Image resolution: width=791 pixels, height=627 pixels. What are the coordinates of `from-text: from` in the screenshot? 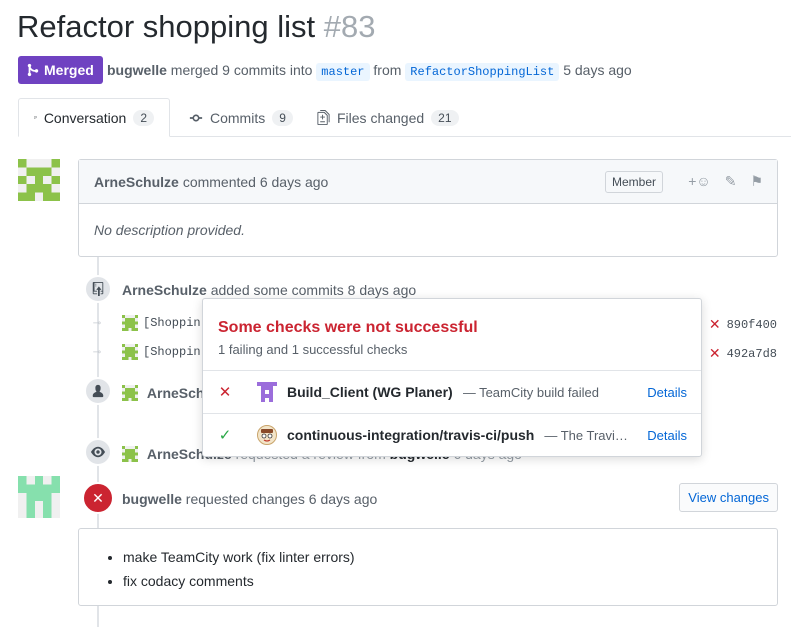 It's located at (387, 70).